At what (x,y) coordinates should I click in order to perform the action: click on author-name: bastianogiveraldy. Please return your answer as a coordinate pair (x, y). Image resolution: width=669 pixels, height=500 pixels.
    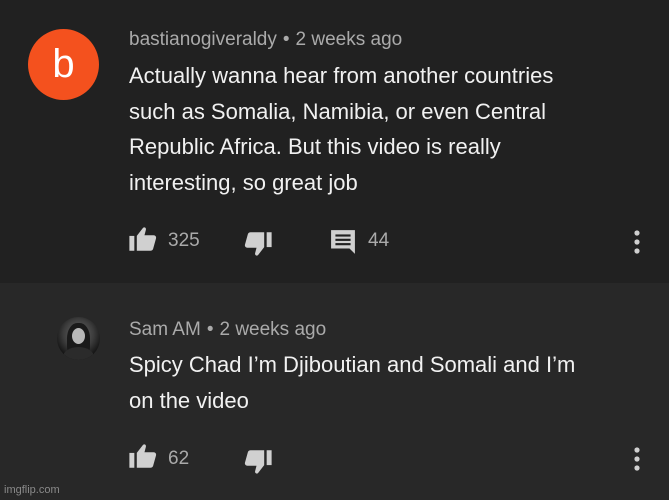
    Looking at the image, I should click on (203, 39).